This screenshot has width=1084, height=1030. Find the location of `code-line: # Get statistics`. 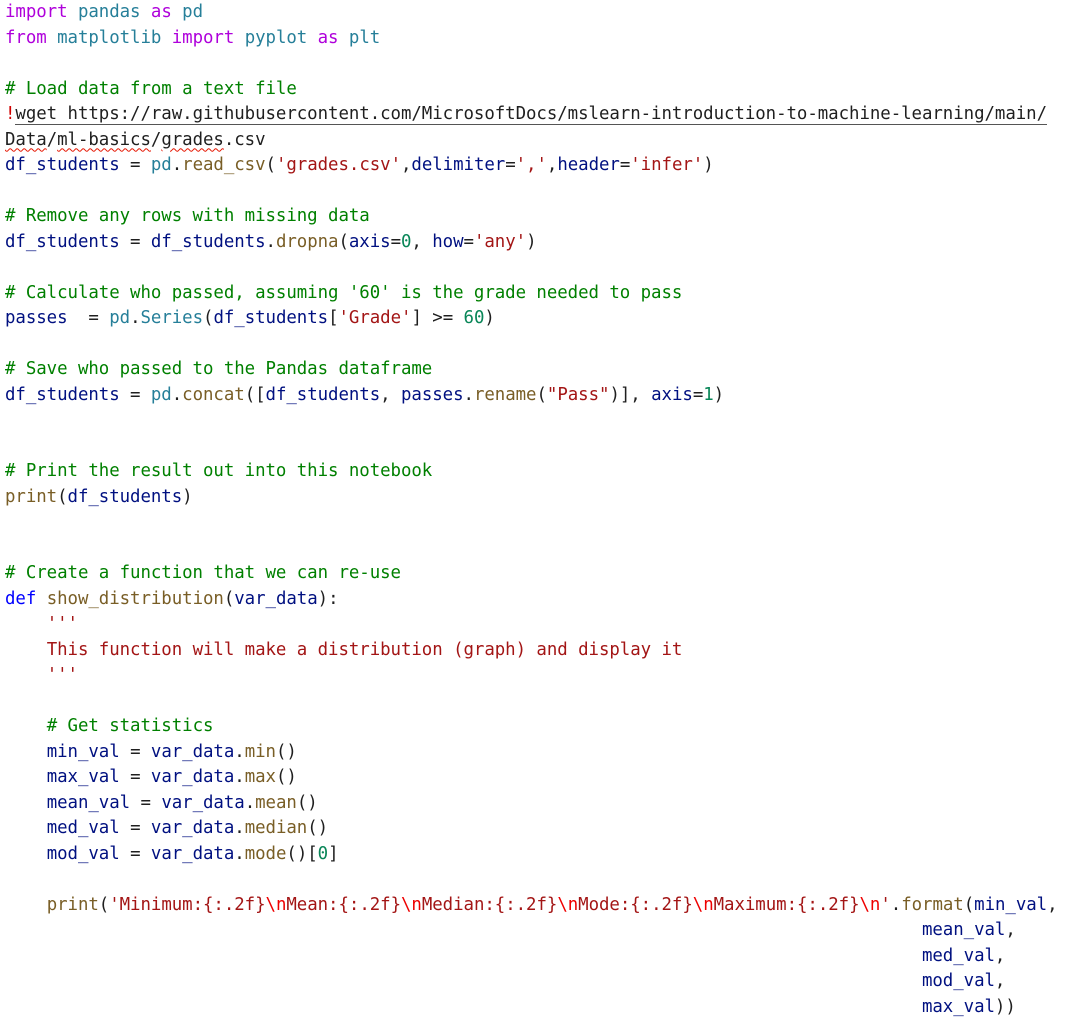

code-line: # Get statistics is located at coordinates (531, 727).